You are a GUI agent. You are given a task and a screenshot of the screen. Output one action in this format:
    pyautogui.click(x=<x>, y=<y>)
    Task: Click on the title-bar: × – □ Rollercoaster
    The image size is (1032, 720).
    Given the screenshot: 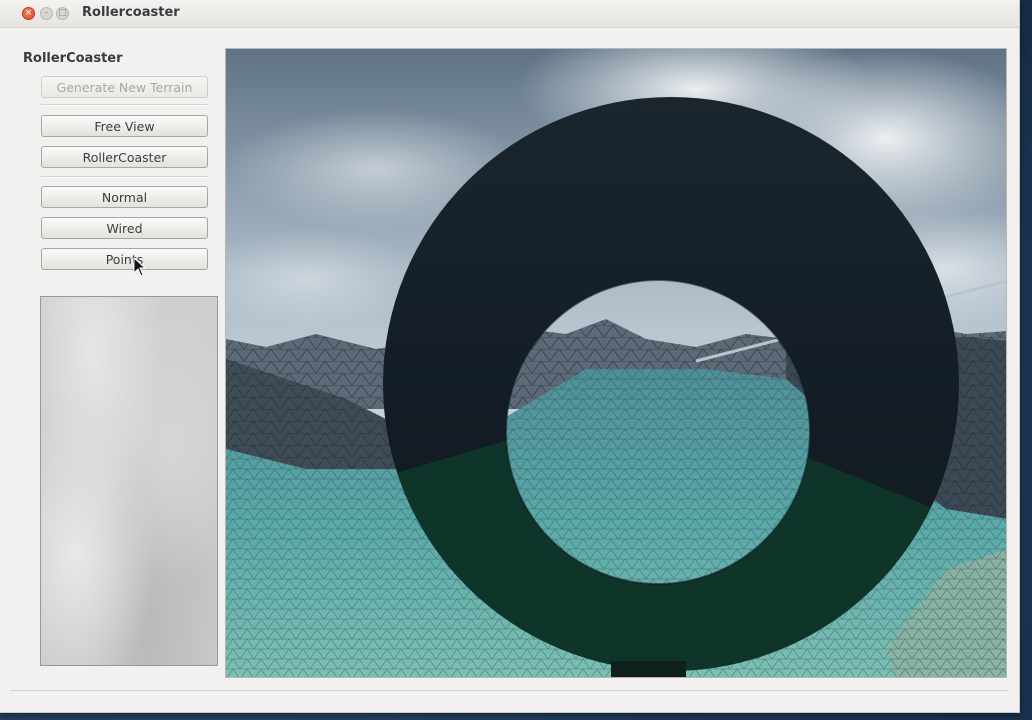 What is the action you would take?
    pyautogui.click(x=509, y=14)
    